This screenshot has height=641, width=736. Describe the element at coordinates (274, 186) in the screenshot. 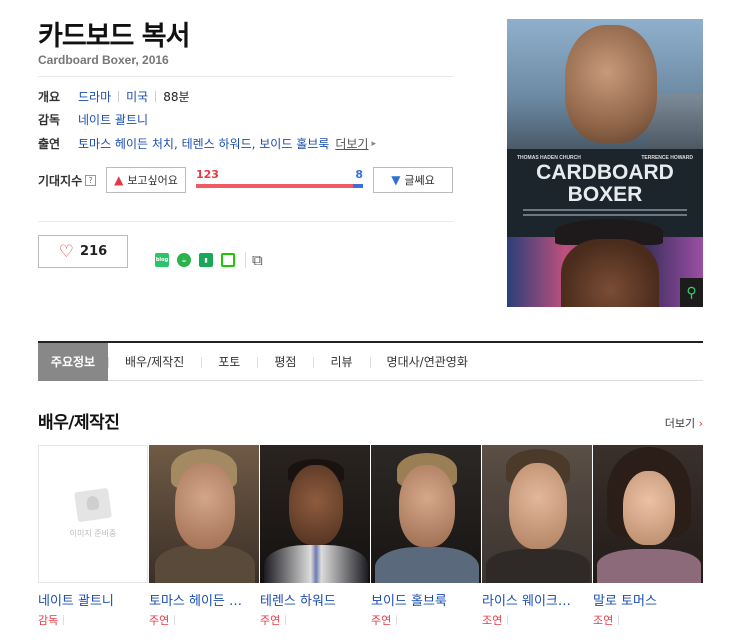

I see `bar-fill` at that location.